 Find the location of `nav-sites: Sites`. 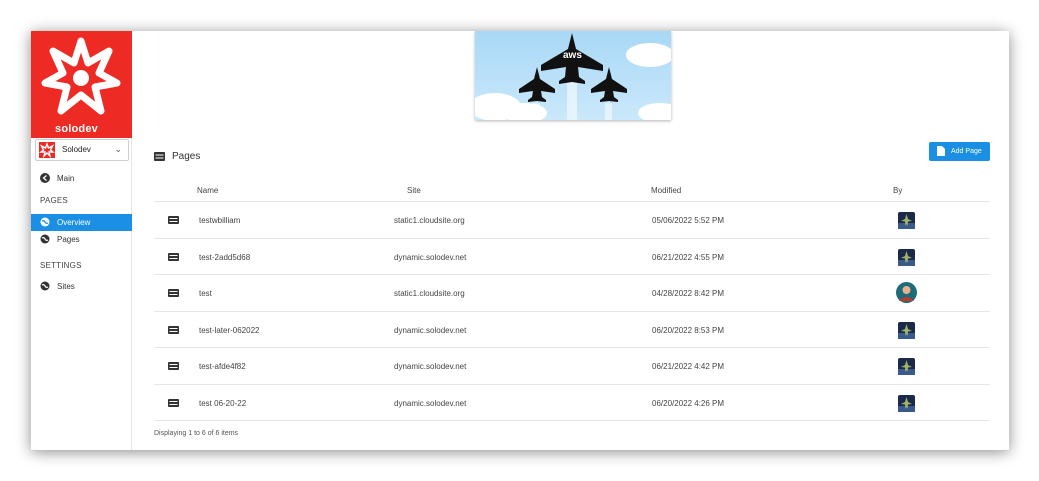

nav-sites: Sites is located at coordinates (81, 286).